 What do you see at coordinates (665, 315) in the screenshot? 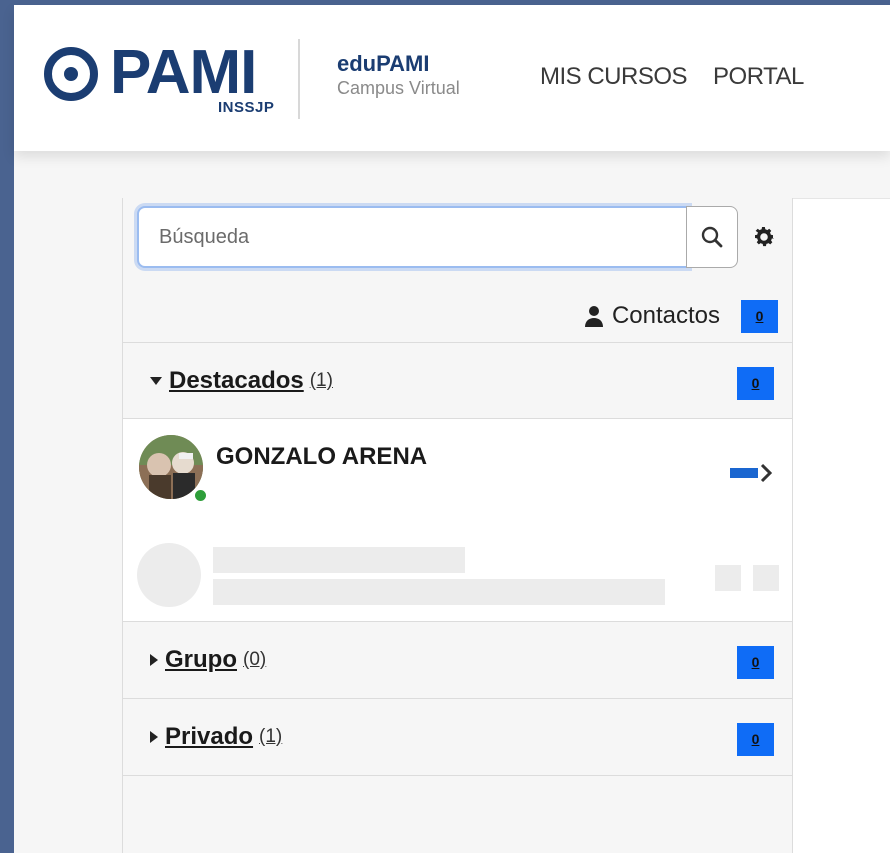
I see `contacts-label: Contactos` at bounding box center [665, 315].